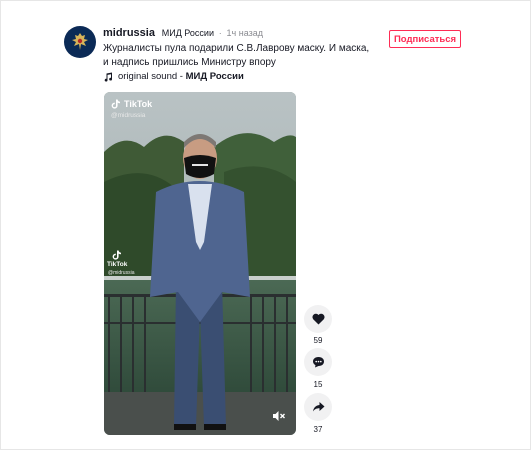 This screenshot has height=450, width=531. Describe the element at coordinates (148, 76) in the screenshot. I see `music-title: original sound` at that location.